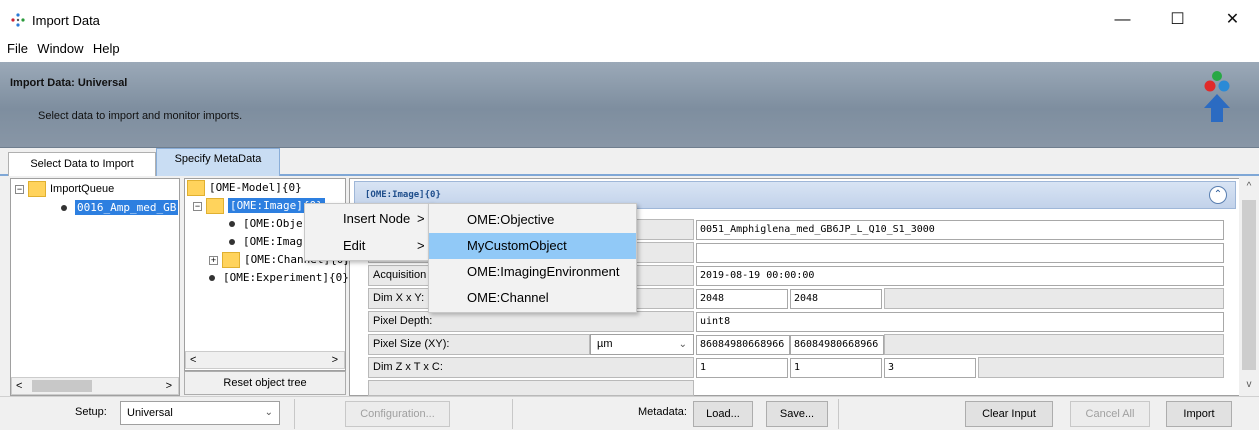  I want to click on menu-item-label: Insert Node, so click(377, 218).